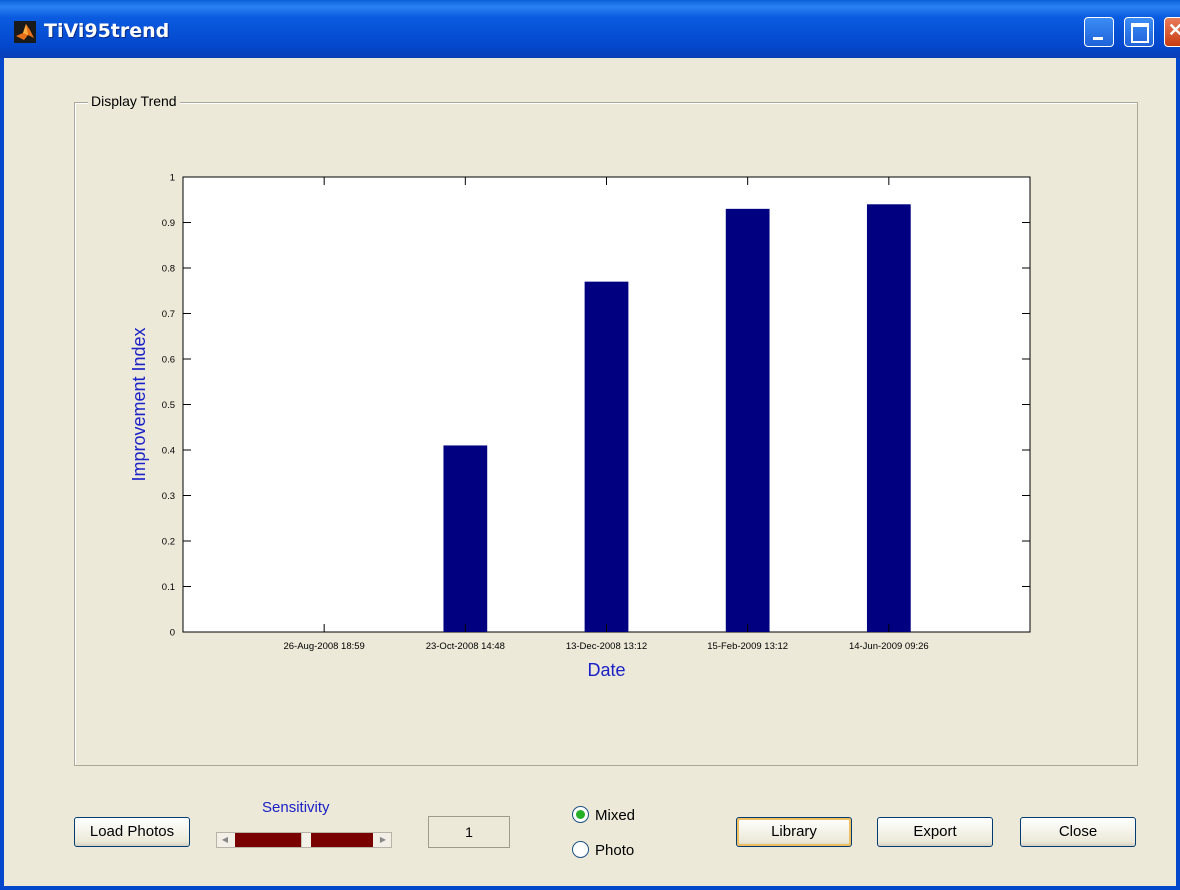  I want to click on y-tick-label: 0.4, so click(168, 451).